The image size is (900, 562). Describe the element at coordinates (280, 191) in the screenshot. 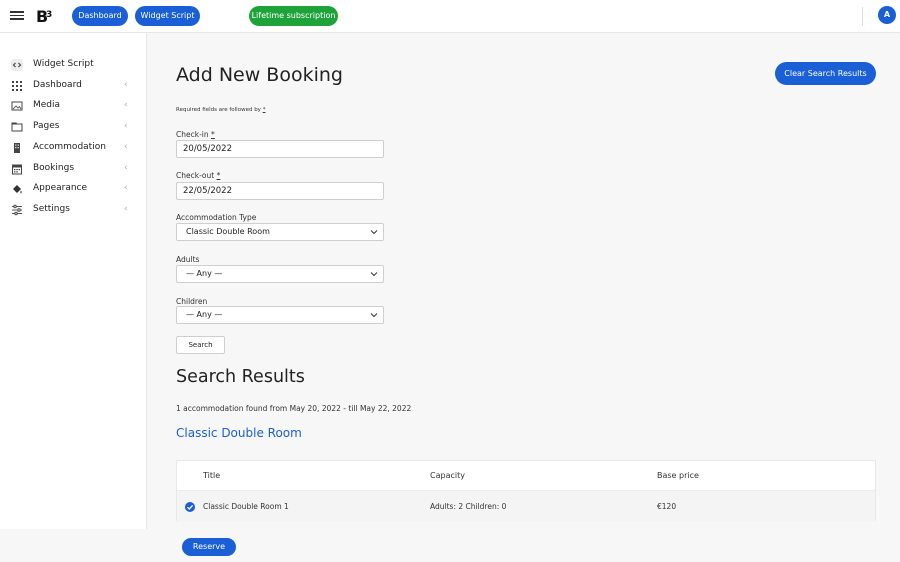

I see `checkout-input: 22/05/2022` at that location.